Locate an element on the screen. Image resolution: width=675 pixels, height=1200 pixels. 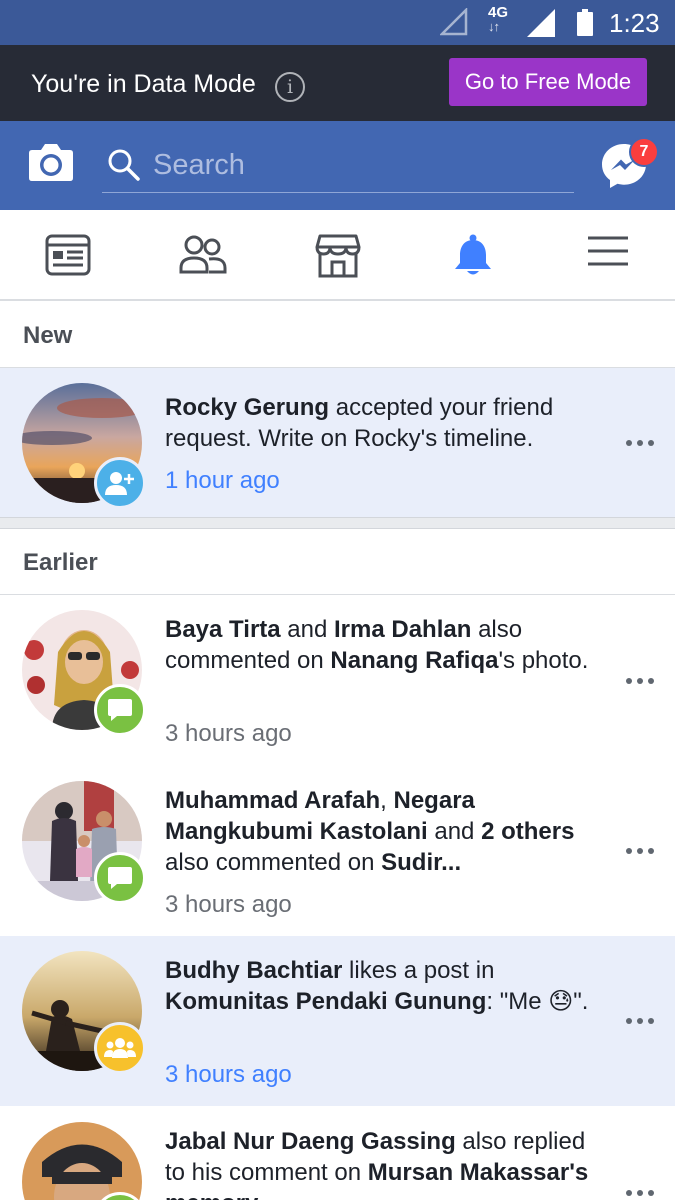
friend-accept-icon is located at coordinates (120, 483).